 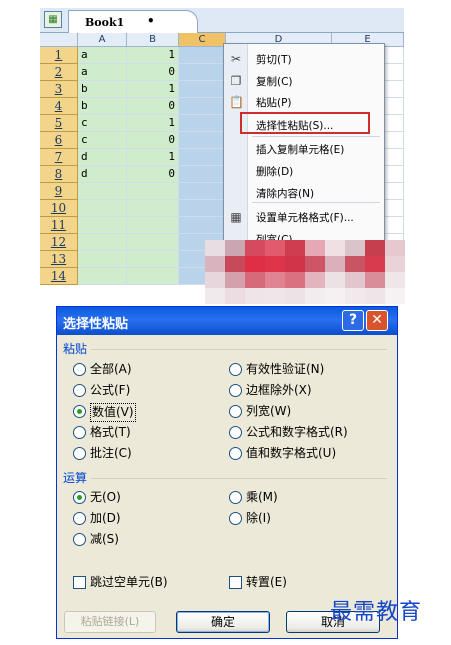 I want to click on help-button: ?, so click(x=353, y=320).